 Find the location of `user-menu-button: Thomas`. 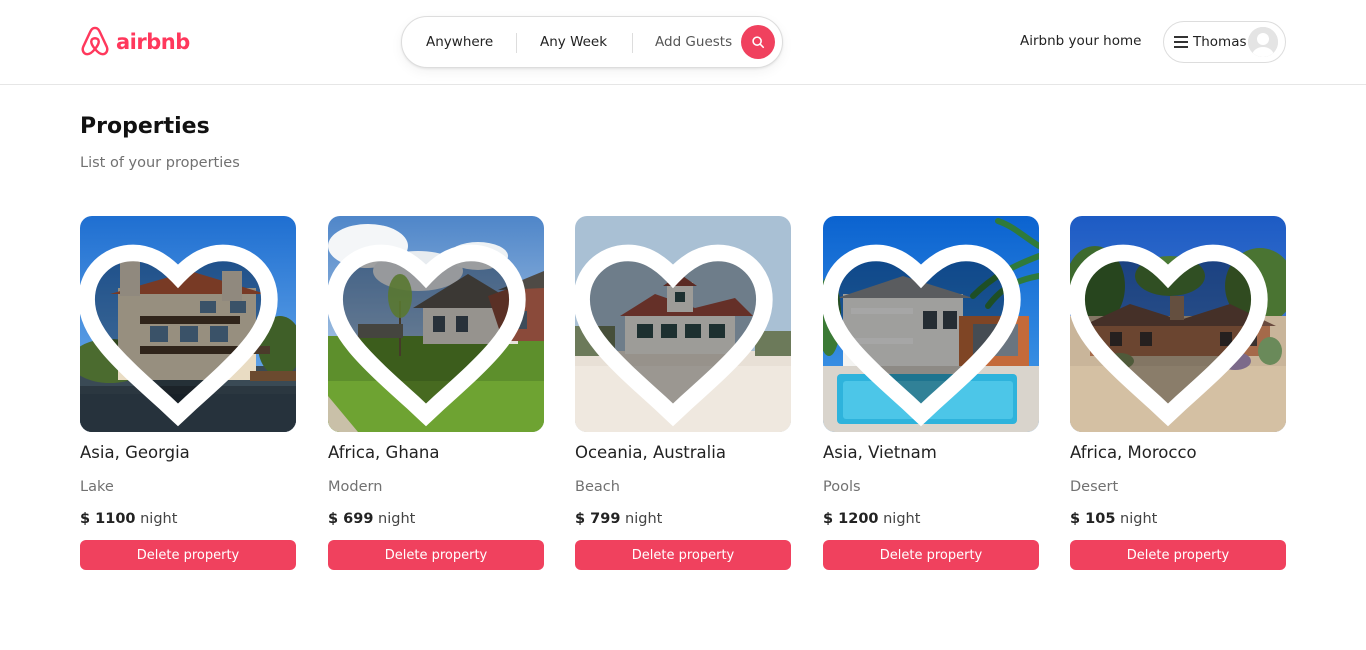

user-menu-button: Thomas is located at coordinates (1224, 42).